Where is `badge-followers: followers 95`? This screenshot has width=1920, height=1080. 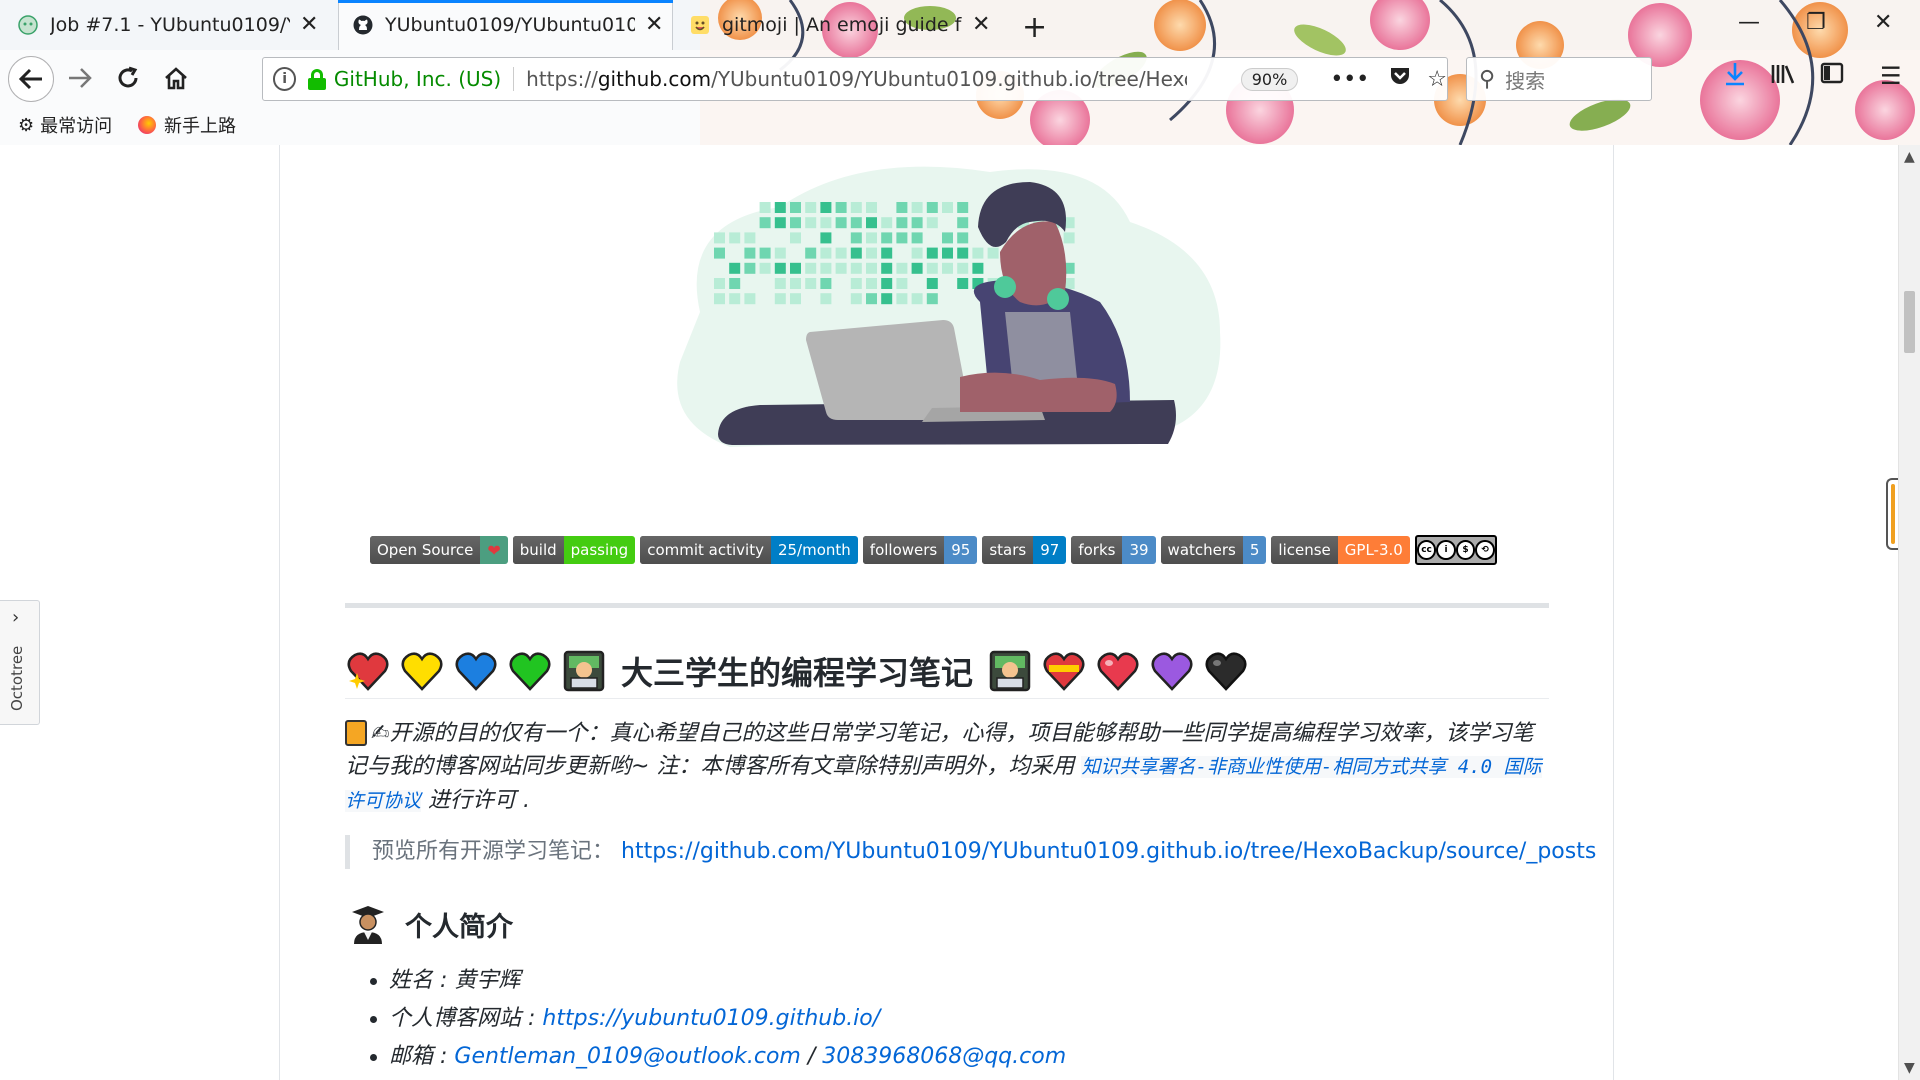 badge-followers: followers 95 is located at coordinates (920, 550).